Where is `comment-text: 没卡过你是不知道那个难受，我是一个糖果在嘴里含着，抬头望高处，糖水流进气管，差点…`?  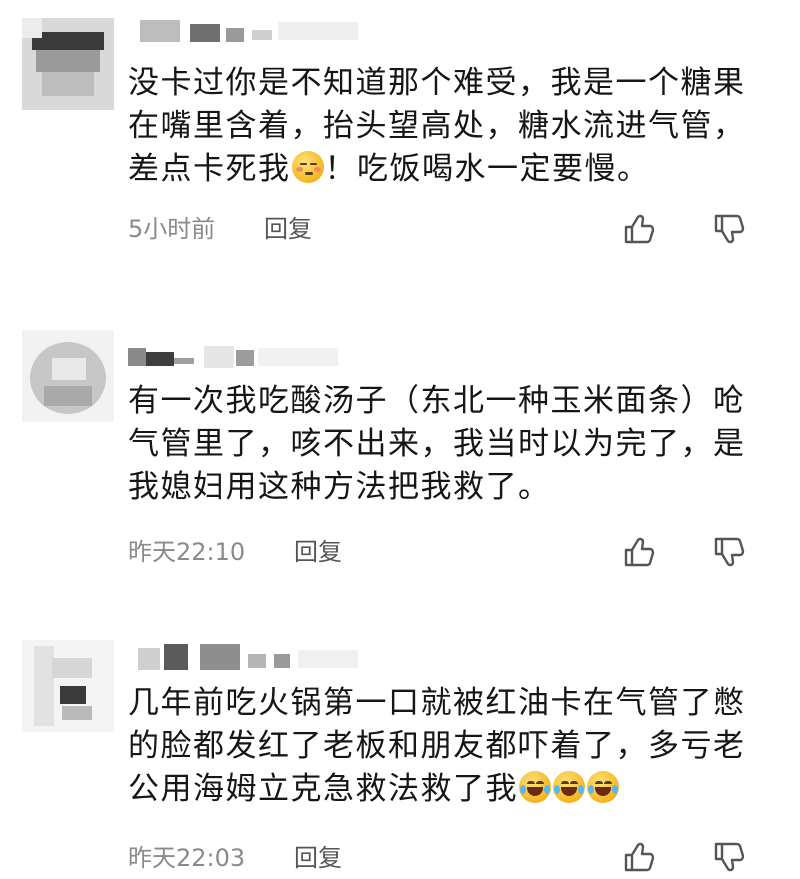
comment-text: 没卡过你是不知道那个难受，我是一个糖果在嘴里含着，抬头望高处，糖水流进气管，差点… is located at coordinates (448, 126).